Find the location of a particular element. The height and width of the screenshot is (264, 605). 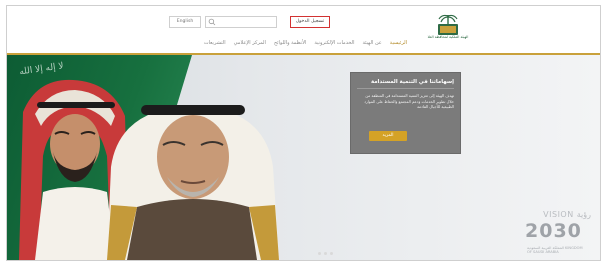

palm-emblem-icon is located at coordinates (448, 24).